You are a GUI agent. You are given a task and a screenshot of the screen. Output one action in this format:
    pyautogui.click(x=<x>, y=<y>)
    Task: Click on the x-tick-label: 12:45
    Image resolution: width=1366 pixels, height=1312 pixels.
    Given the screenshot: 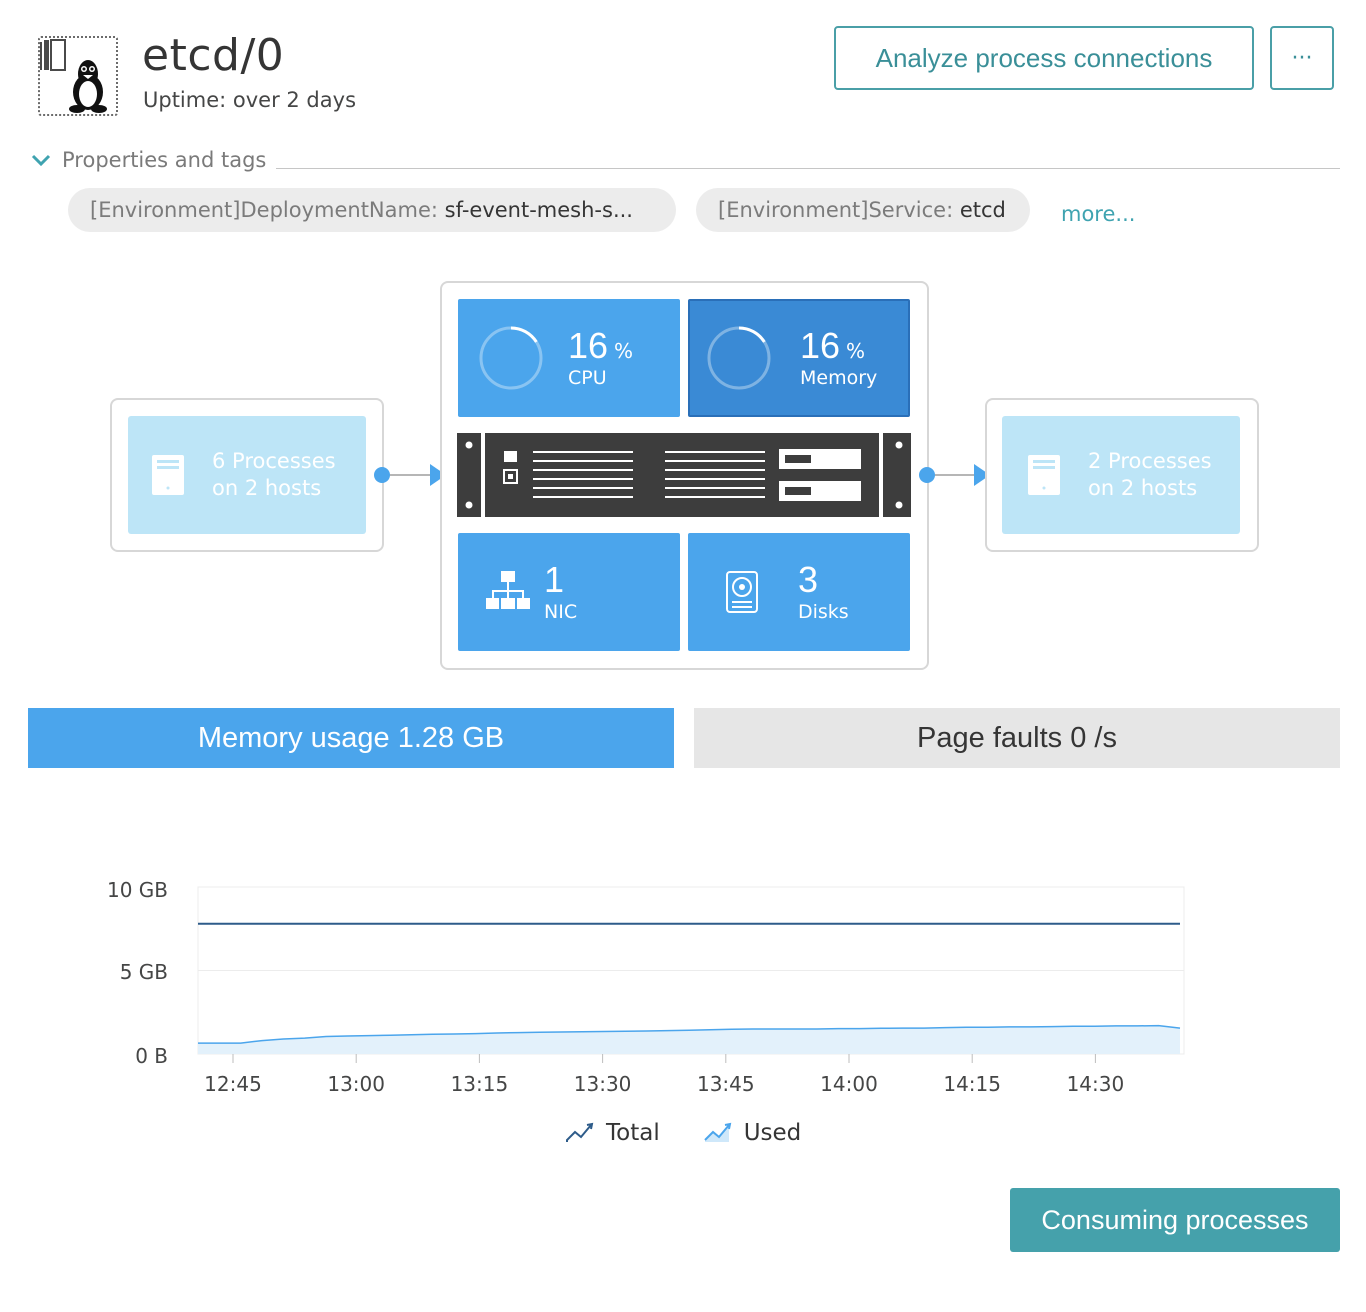 What is the action you would take?
    pyautogui.click(x=233, y=1084)
    